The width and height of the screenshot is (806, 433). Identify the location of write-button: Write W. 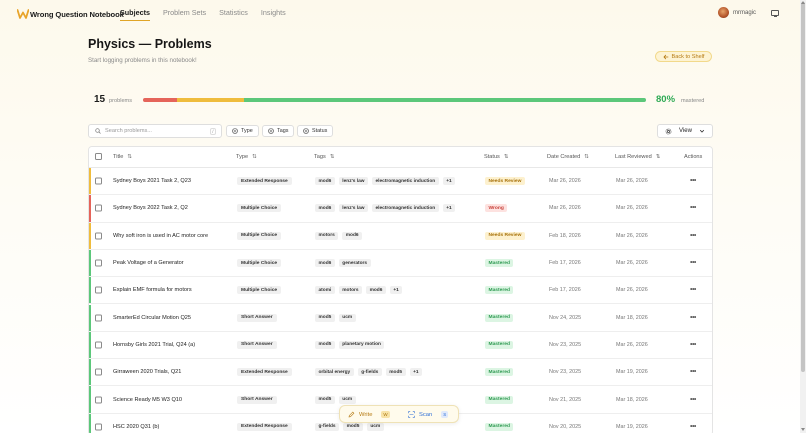
(369, 414).